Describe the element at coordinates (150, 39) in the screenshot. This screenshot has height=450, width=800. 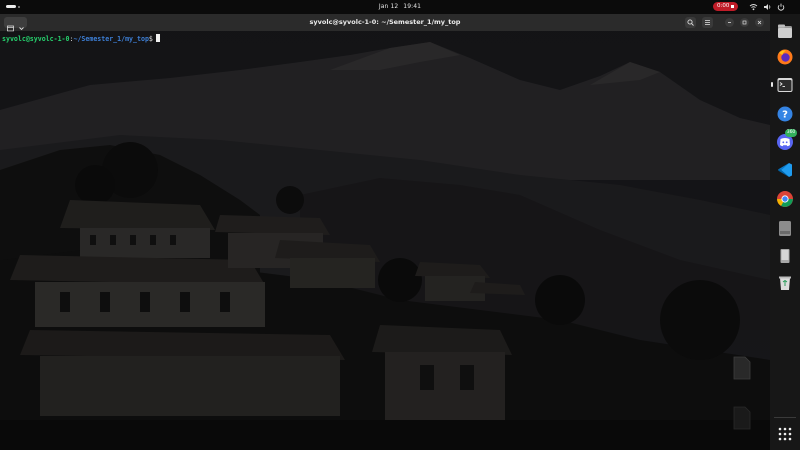
I see `prompt-symbol: $` at that location.